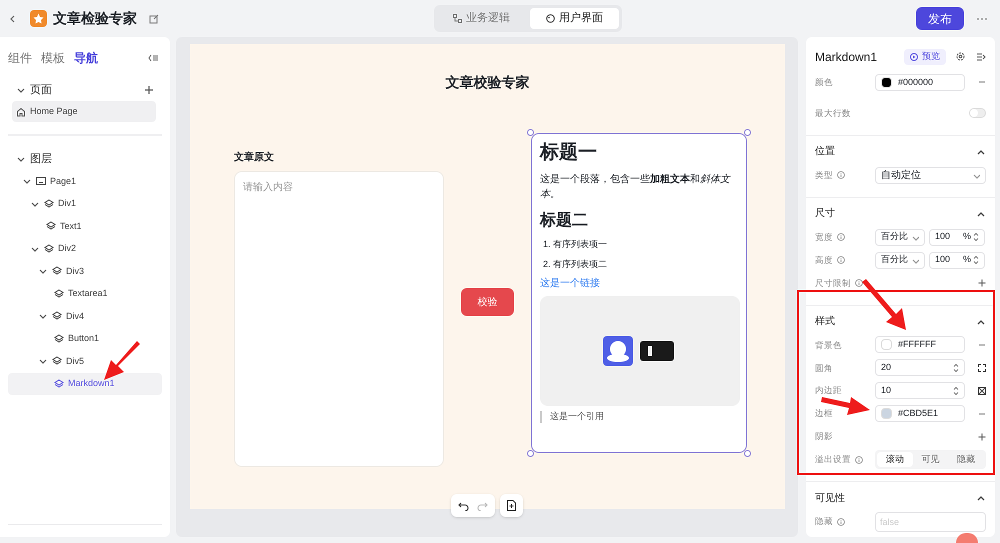 This screenshot has width=1000, height=543. Describe the element at coordinates (930, 175) in the screenshot. I see `select-field: 自动定位` at that location.